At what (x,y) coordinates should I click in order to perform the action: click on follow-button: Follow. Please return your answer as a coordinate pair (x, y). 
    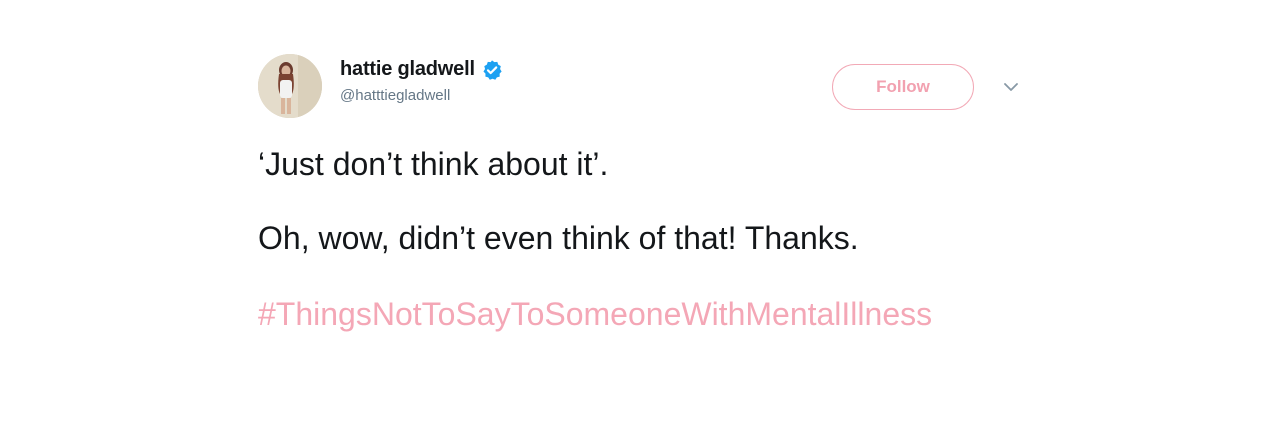
    Looking at the image, I should click on (903, 87).